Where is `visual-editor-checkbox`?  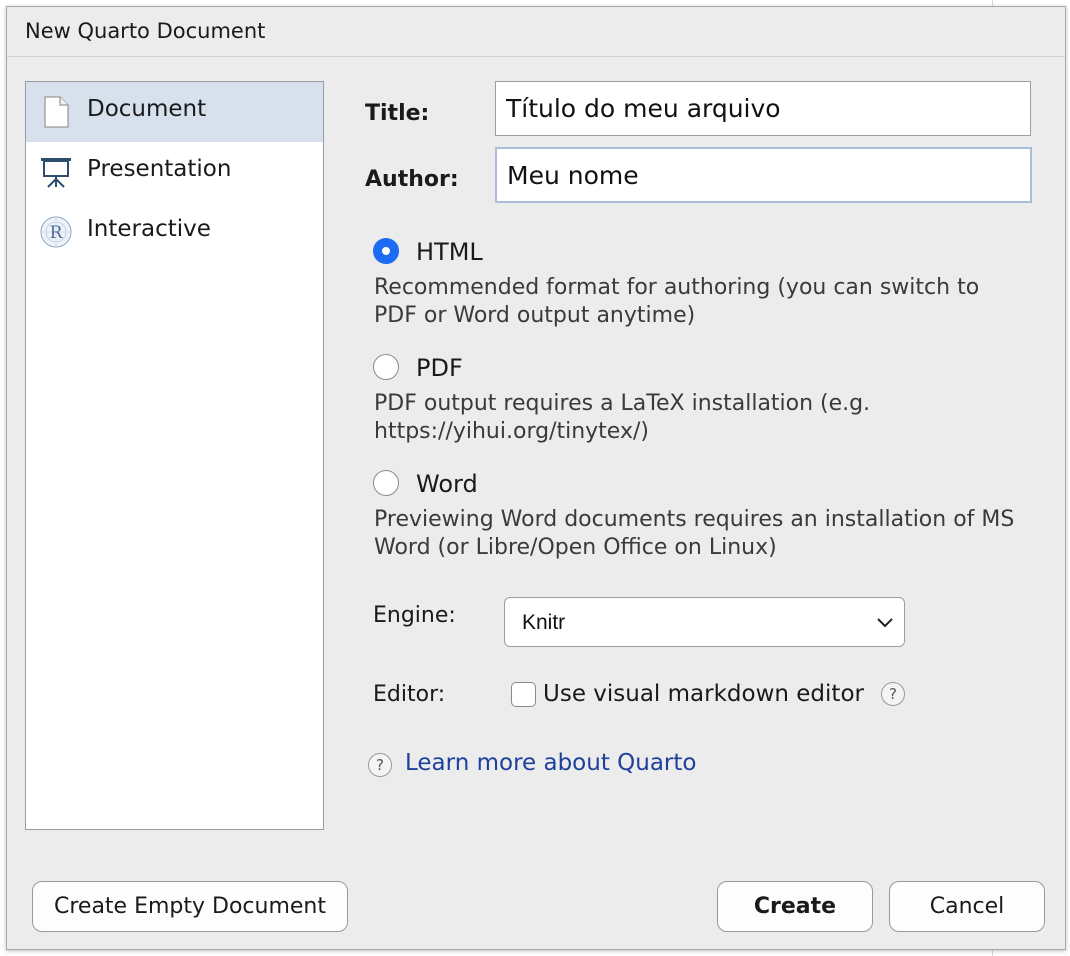
visual-editor-checkbox is located at coordinates (523, 694).